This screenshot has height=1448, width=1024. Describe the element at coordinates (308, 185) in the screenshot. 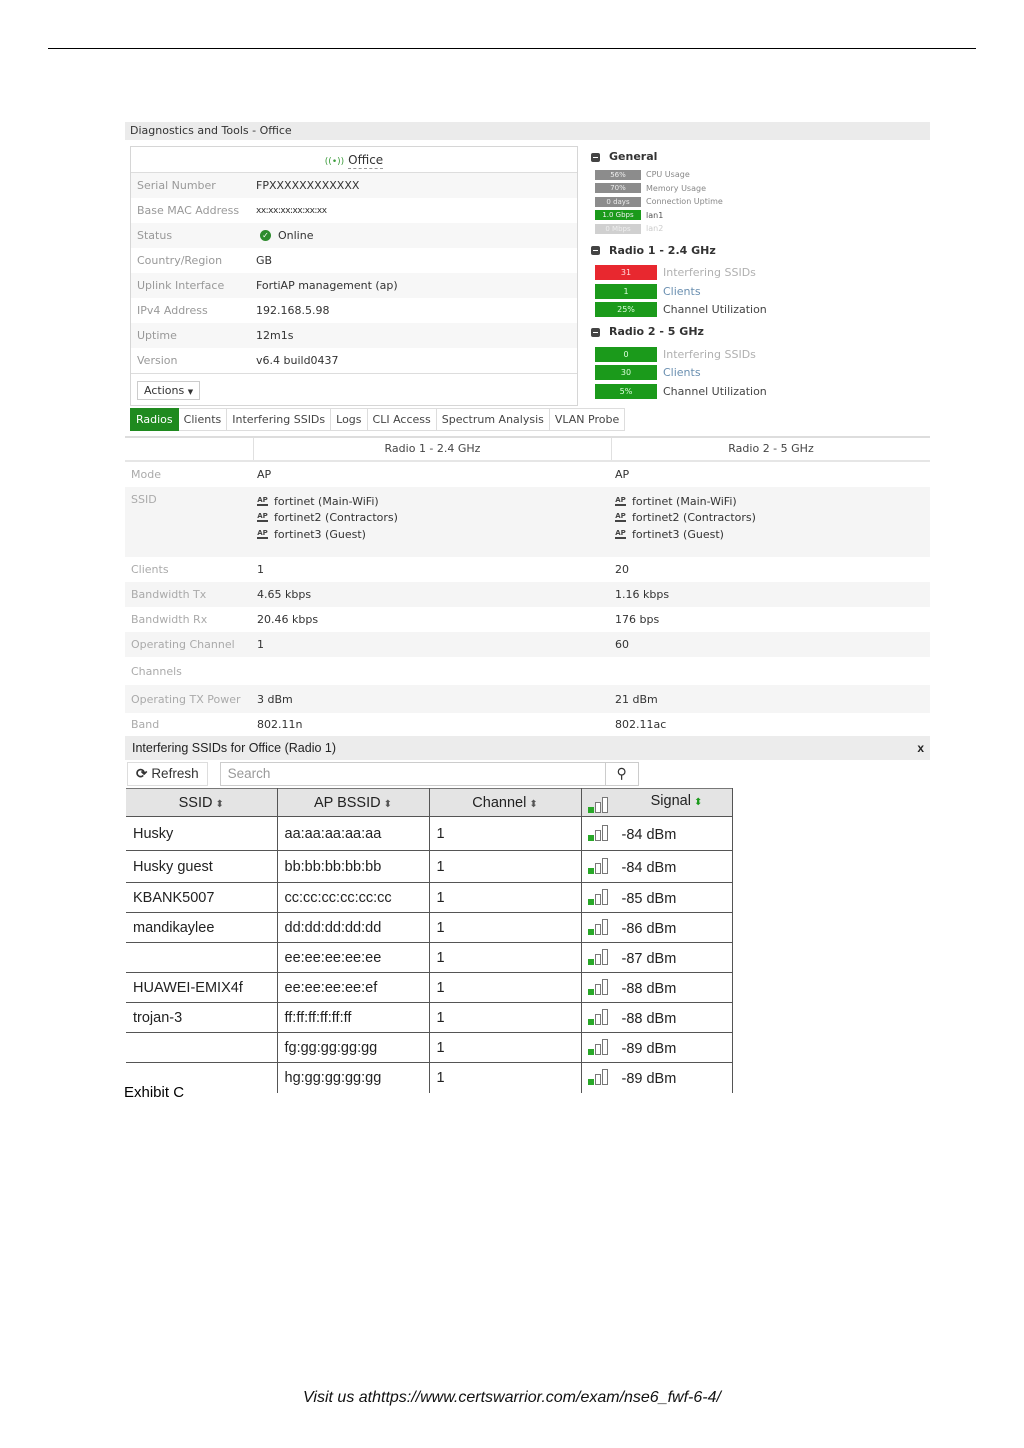

I see `row-value: FPXXXXXXXXXXXX` at that location.